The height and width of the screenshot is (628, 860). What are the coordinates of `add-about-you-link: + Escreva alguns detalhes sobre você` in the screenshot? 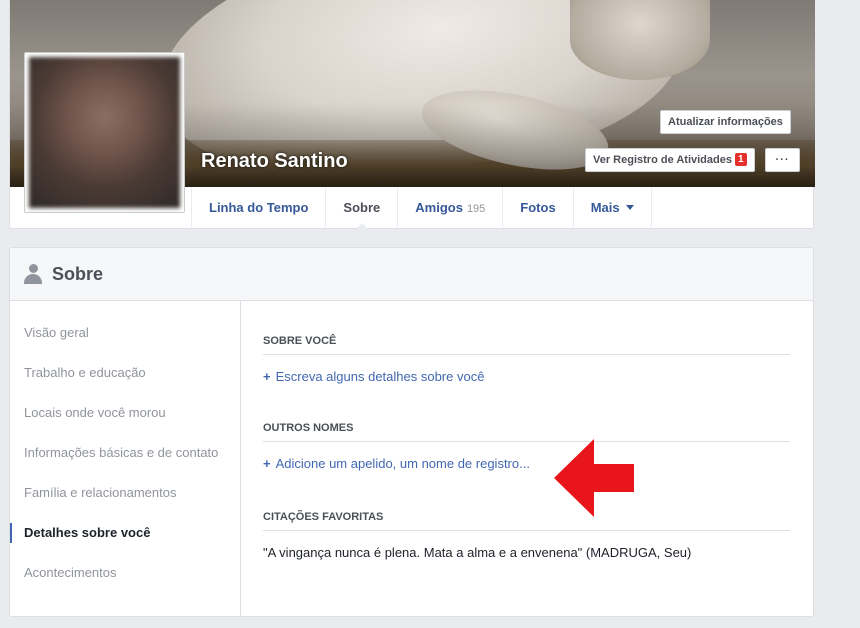 It's located at (526, 376).